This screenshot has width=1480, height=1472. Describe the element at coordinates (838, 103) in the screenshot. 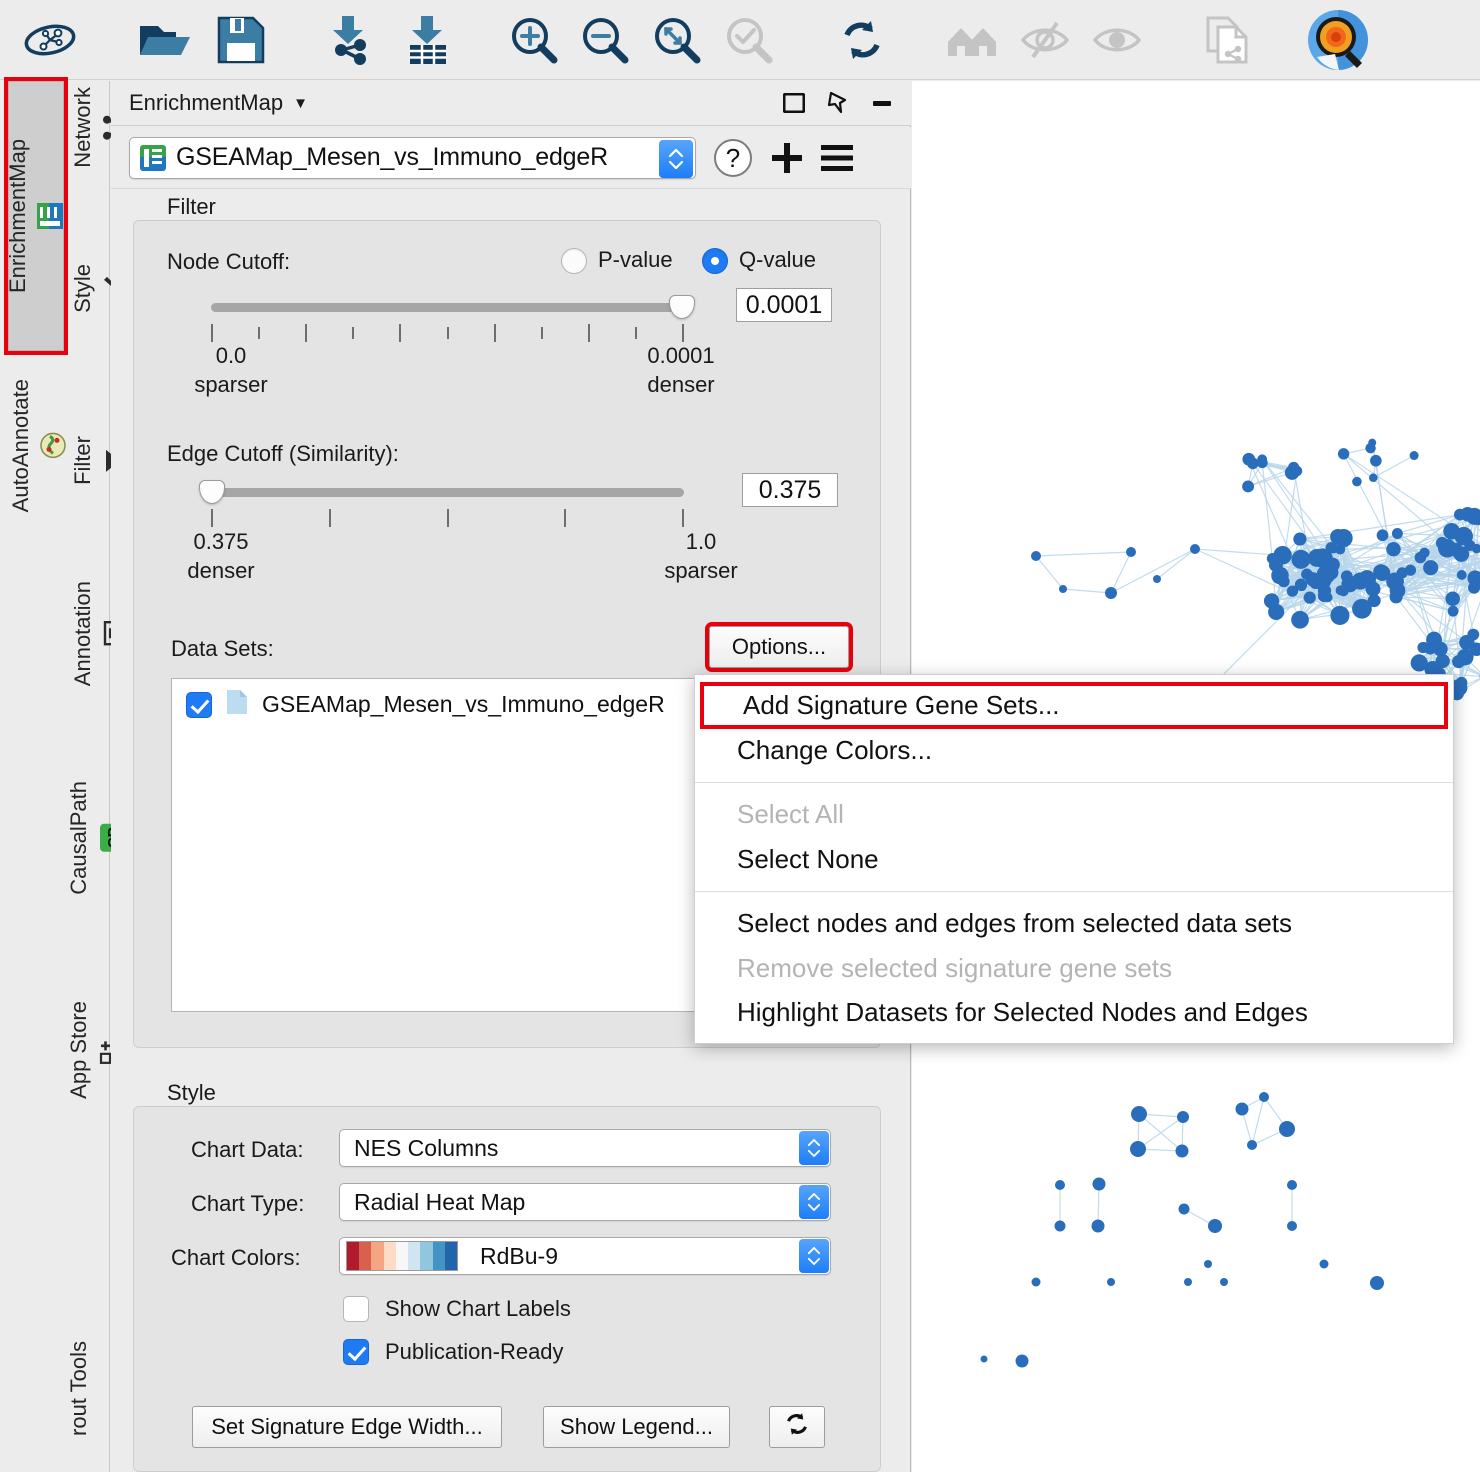

I see `pin-icon` at that location.